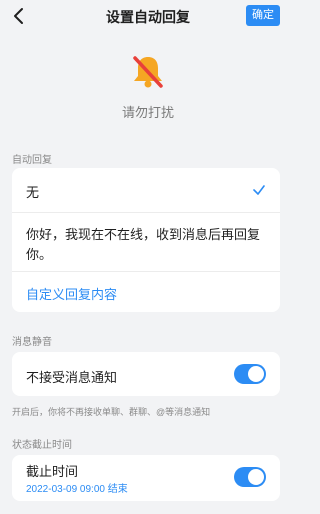  Describe the element at coordinates (146, 190) in the screenshot. I see `auto-reply-option-none: 无` at that location.